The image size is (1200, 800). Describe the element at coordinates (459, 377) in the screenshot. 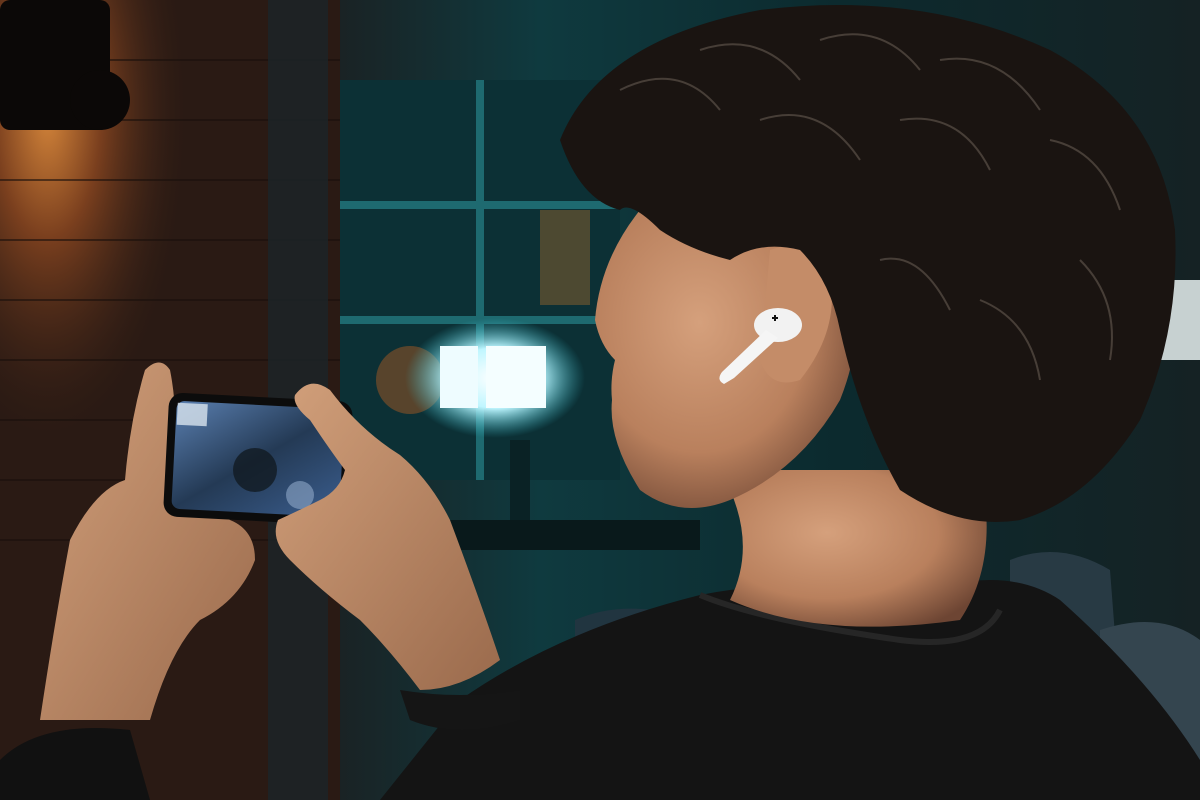

I see `window-light-left` at that location.